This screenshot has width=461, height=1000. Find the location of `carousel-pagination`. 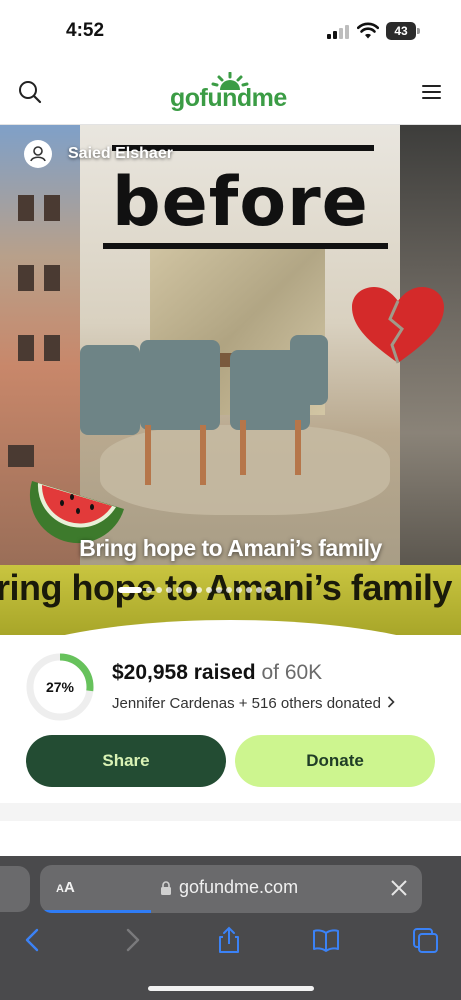

carousel-pagination is located at coordinates (195, 590).